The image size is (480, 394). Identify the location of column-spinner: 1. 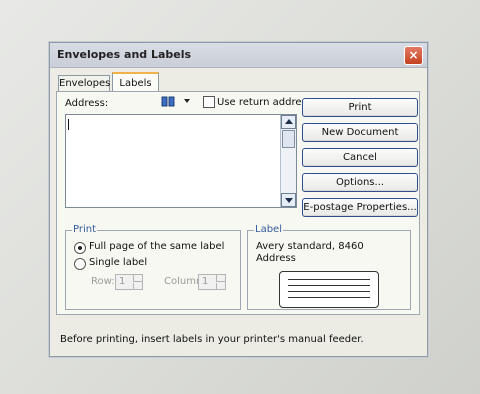
(212, 282).